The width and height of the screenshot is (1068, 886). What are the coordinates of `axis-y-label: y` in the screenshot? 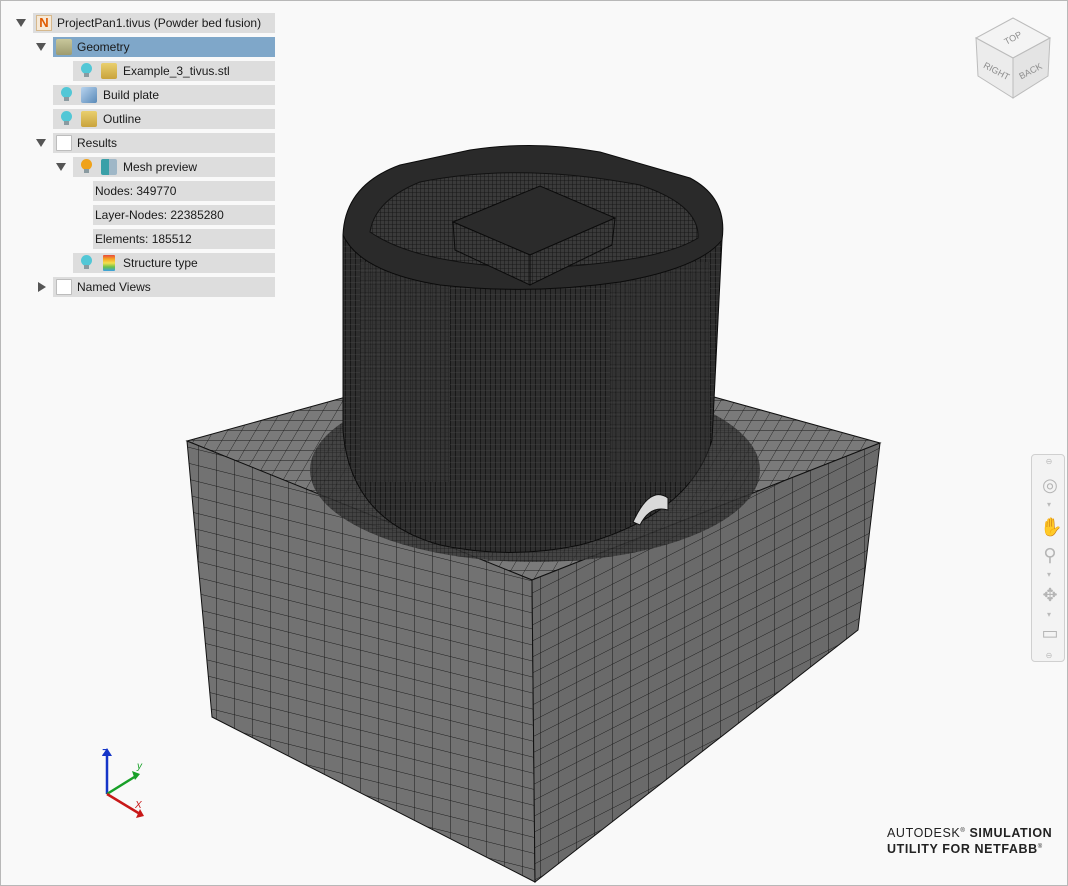 It's located at (139, 766).